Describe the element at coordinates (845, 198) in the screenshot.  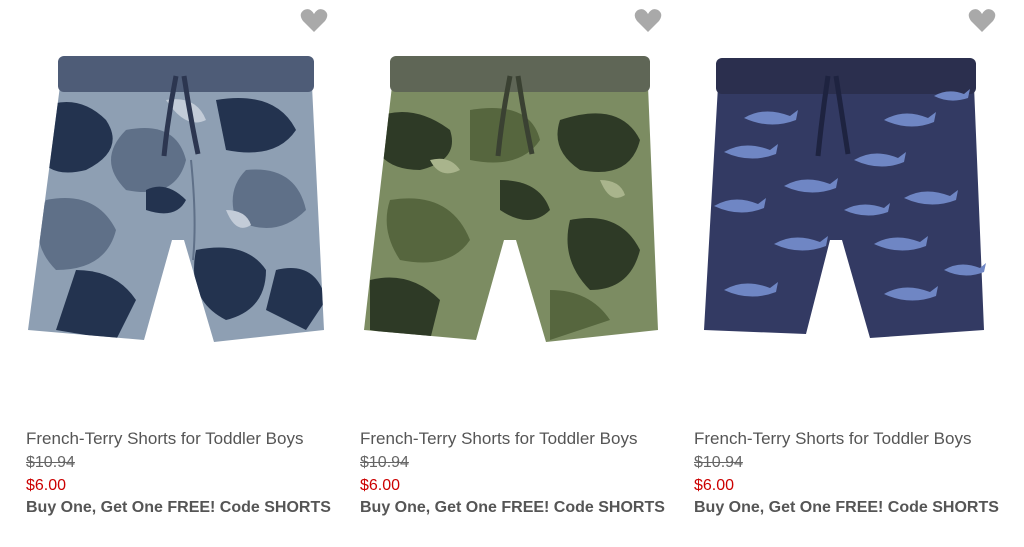
I see `navy-shark-print-shorts-image` at that location.